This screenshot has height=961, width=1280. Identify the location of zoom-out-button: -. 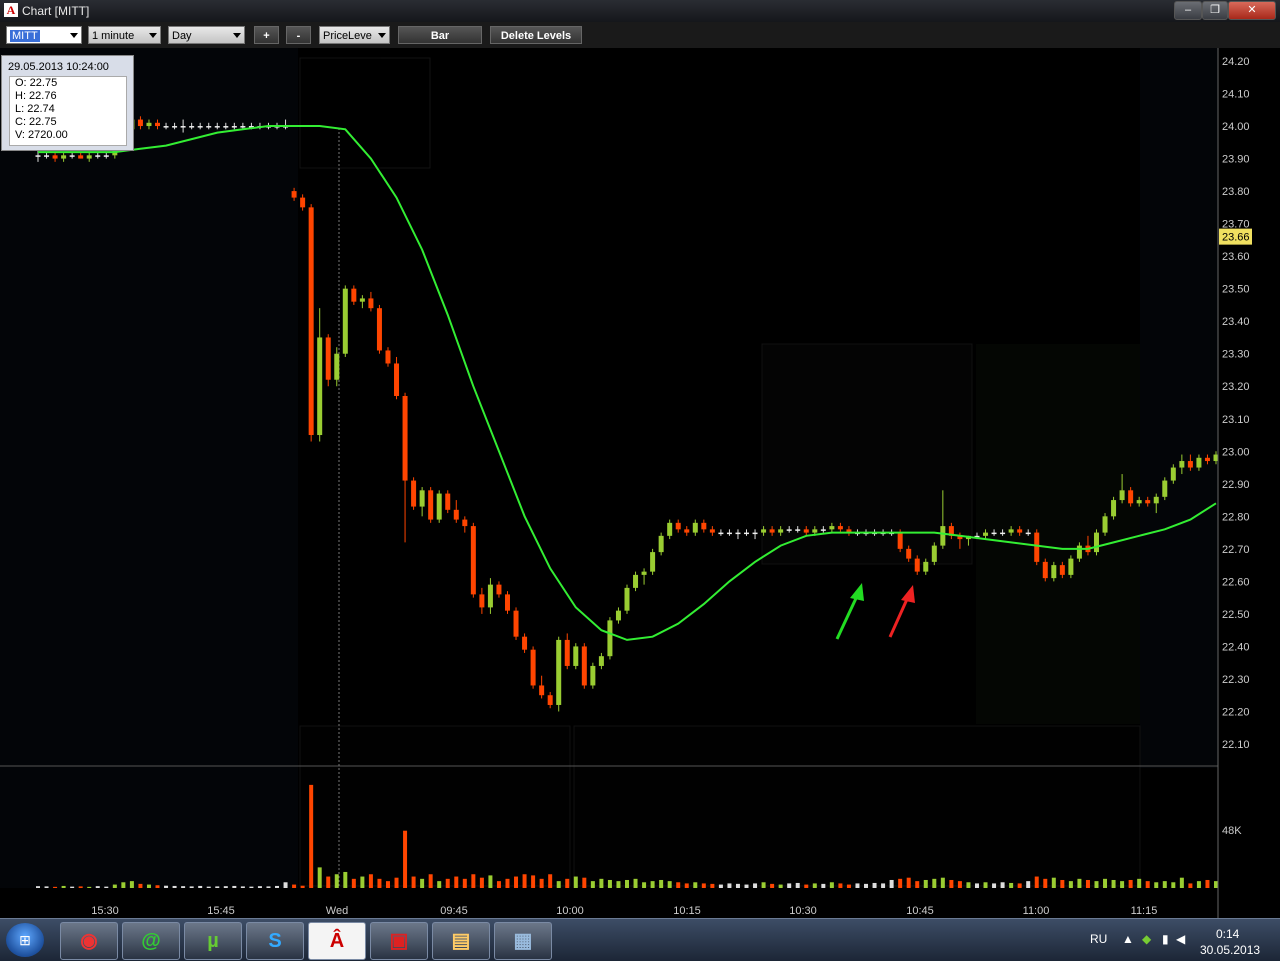
(298, 35).